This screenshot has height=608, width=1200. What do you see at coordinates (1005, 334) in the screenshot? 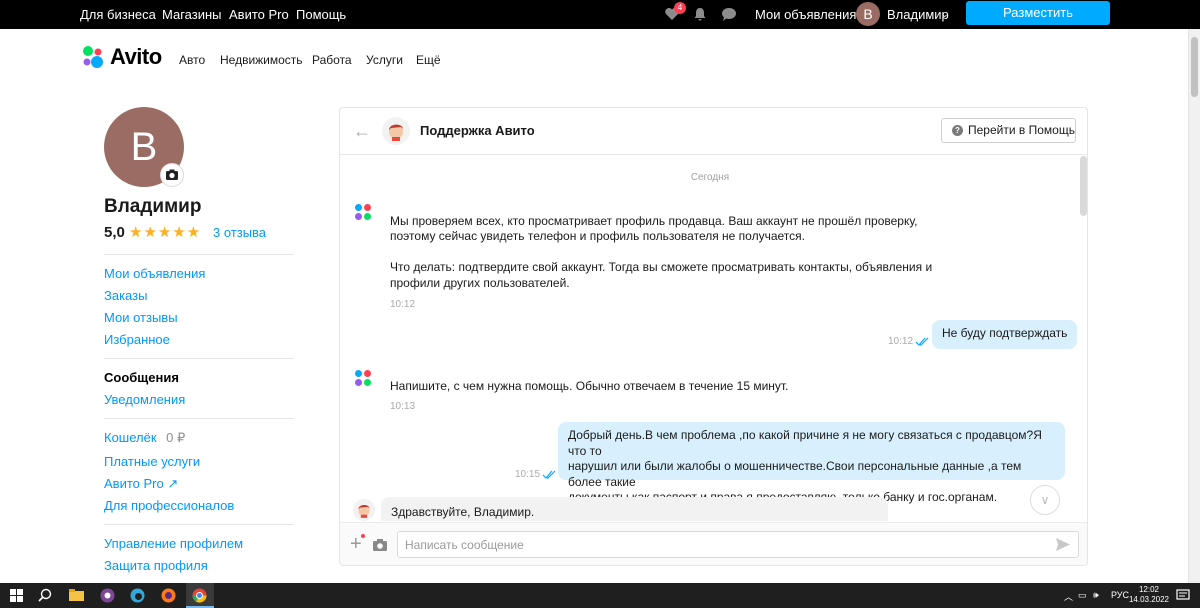
I see `message-bubble-outgoing: Не буду подтверждать` at bounding box center [1005, 334].